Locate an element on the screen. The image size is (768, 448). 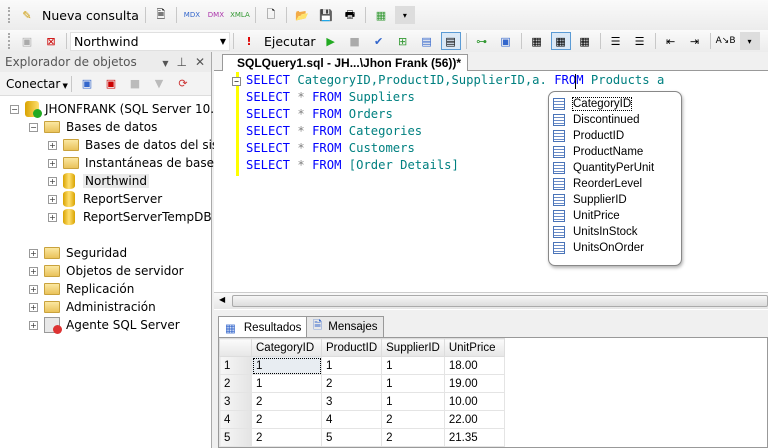
new-file-icon: 🗋 is located at coordinates (271, 15).